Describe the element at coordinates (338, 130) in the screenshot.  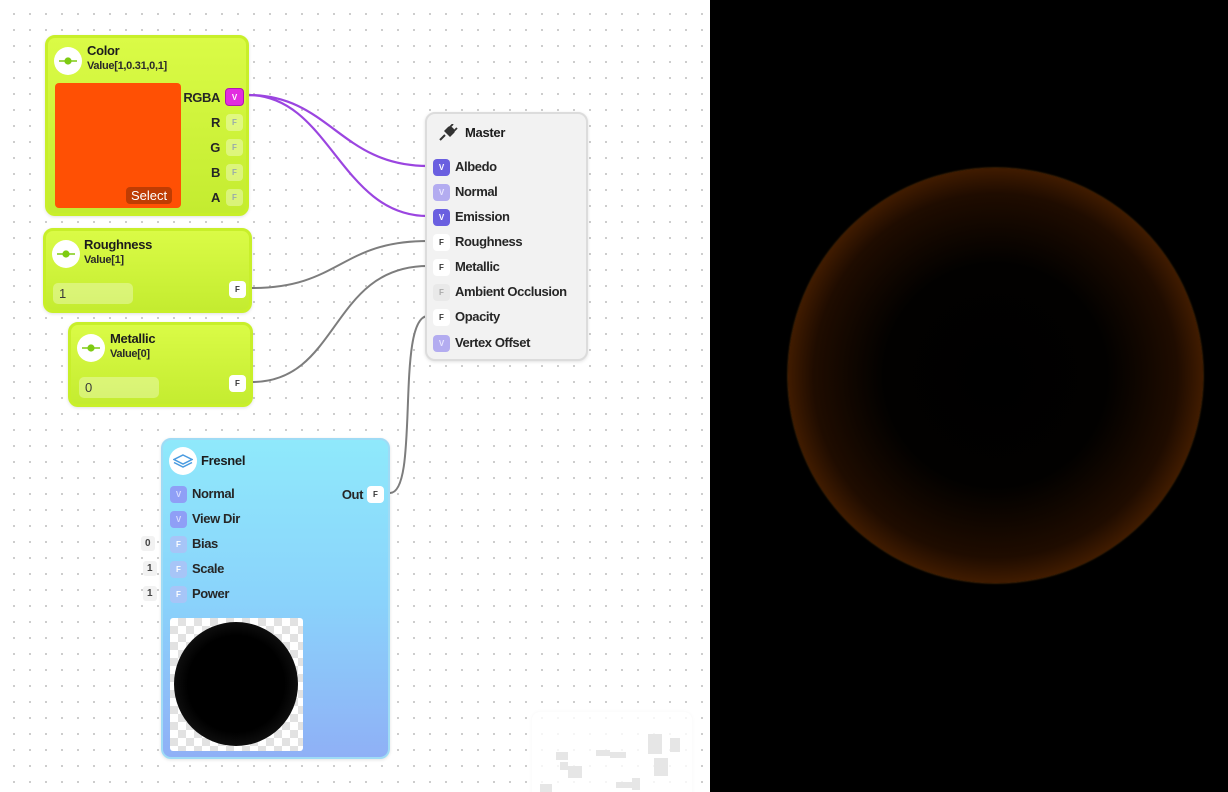
I see `wire-rgba-to-albedo` at that location.